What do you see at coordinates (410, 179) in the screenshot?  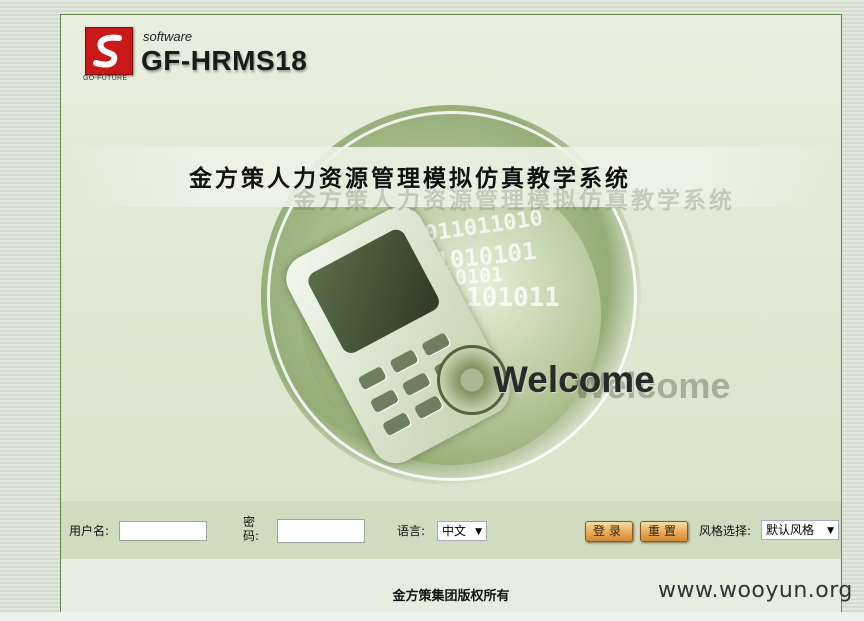 I see `system-title: 金方策人力资源管理模拟仿真教学系统` at bounding box center [410, 179].